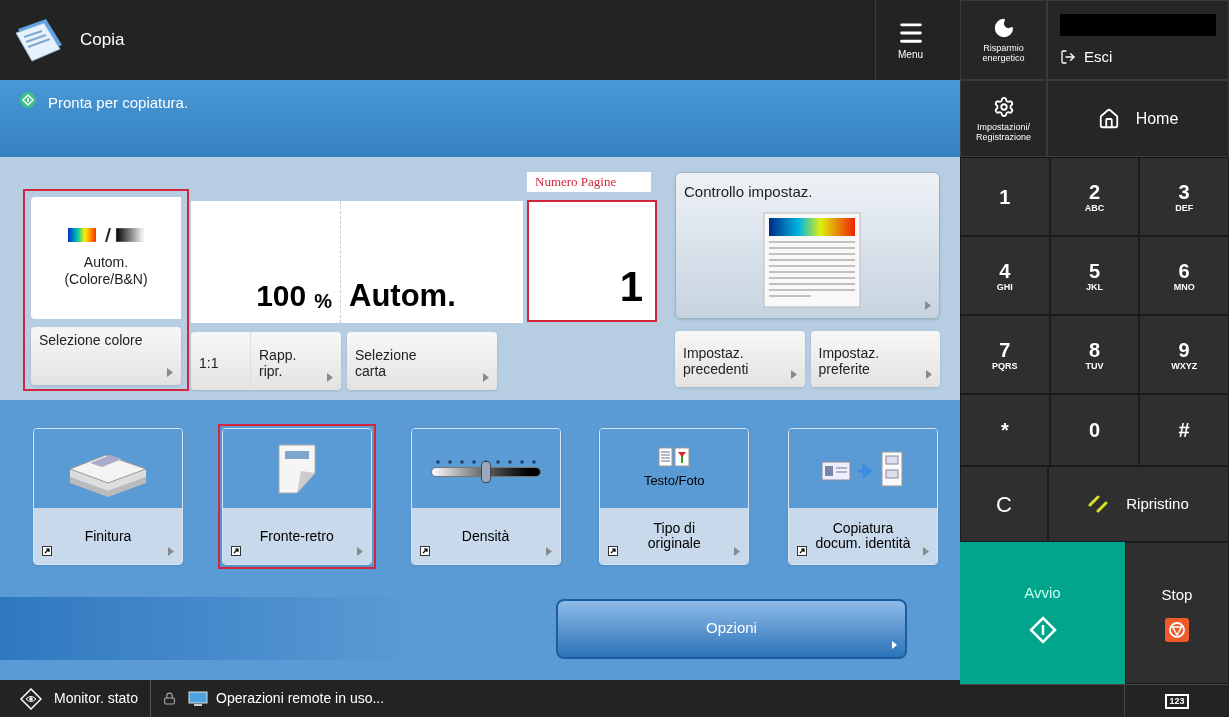 The height and width of the screenshot is (717, 1229). I want to click on clear-key: C, so click(1004, 504).